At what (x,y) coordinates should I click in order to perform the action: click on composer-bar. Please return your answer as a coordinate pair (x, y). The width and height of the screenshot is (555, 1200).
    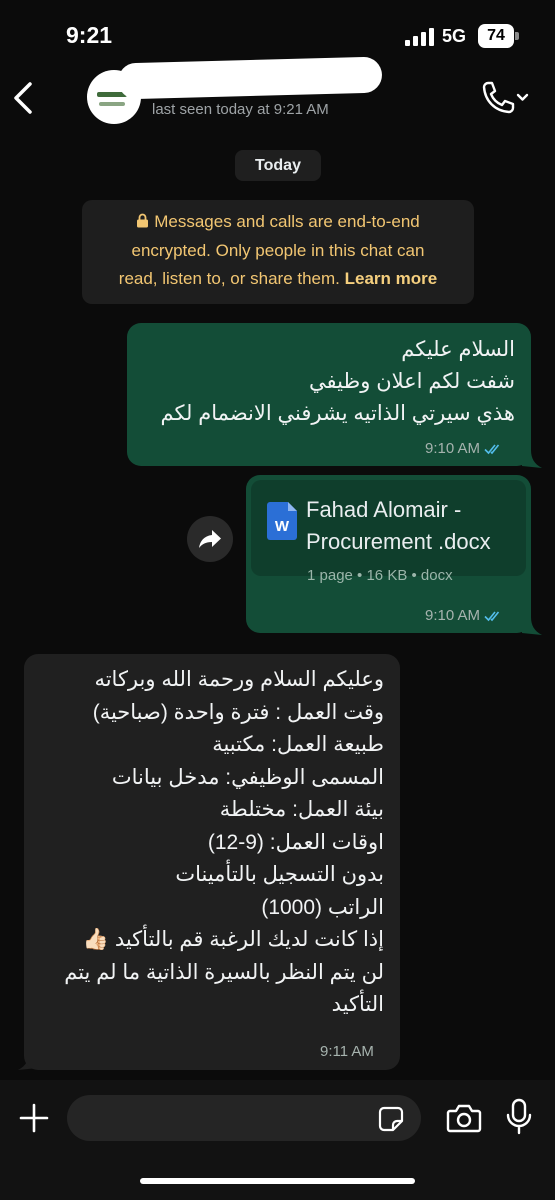
    Looking at the image, I should click on (277, 1140).